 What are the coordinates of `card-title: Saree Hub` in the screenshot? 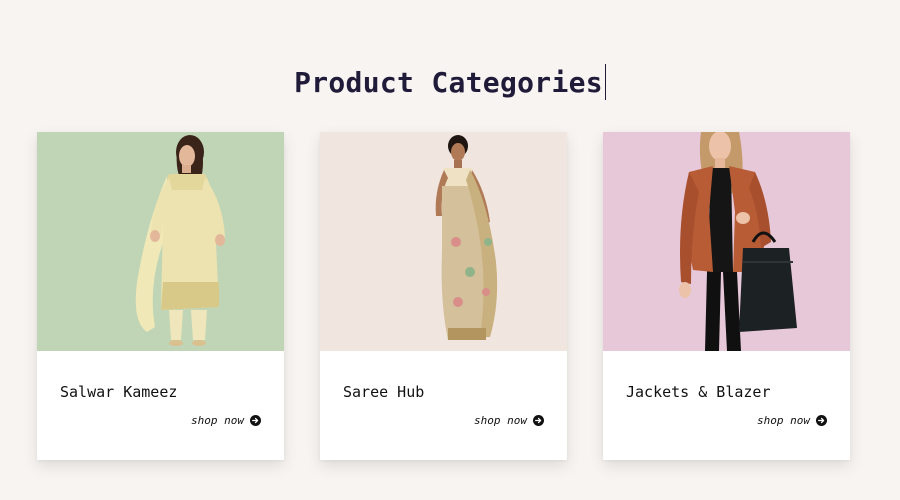 It's located at (384, 392).